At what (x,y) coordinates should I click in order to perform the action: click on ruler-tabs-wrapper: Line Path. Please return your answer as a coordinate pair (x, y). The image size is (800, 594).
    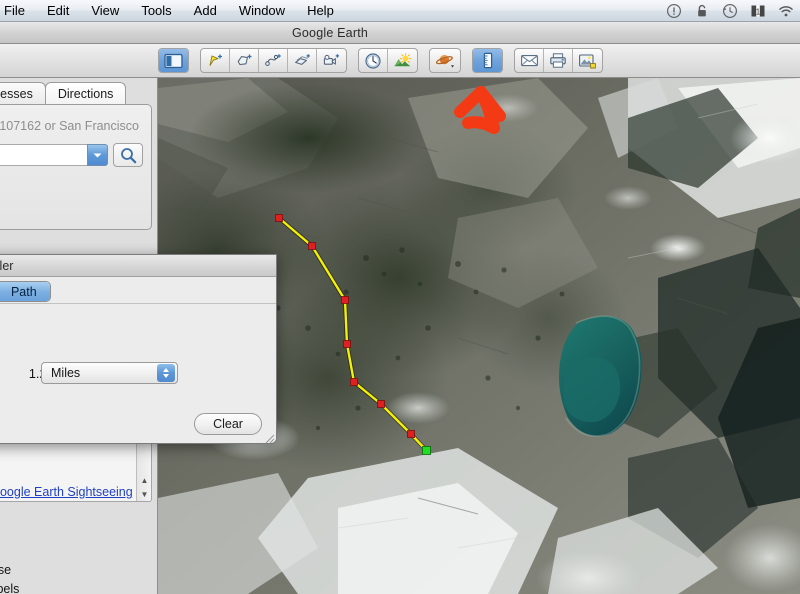
    Looking at the image, I should click on (138, 291).